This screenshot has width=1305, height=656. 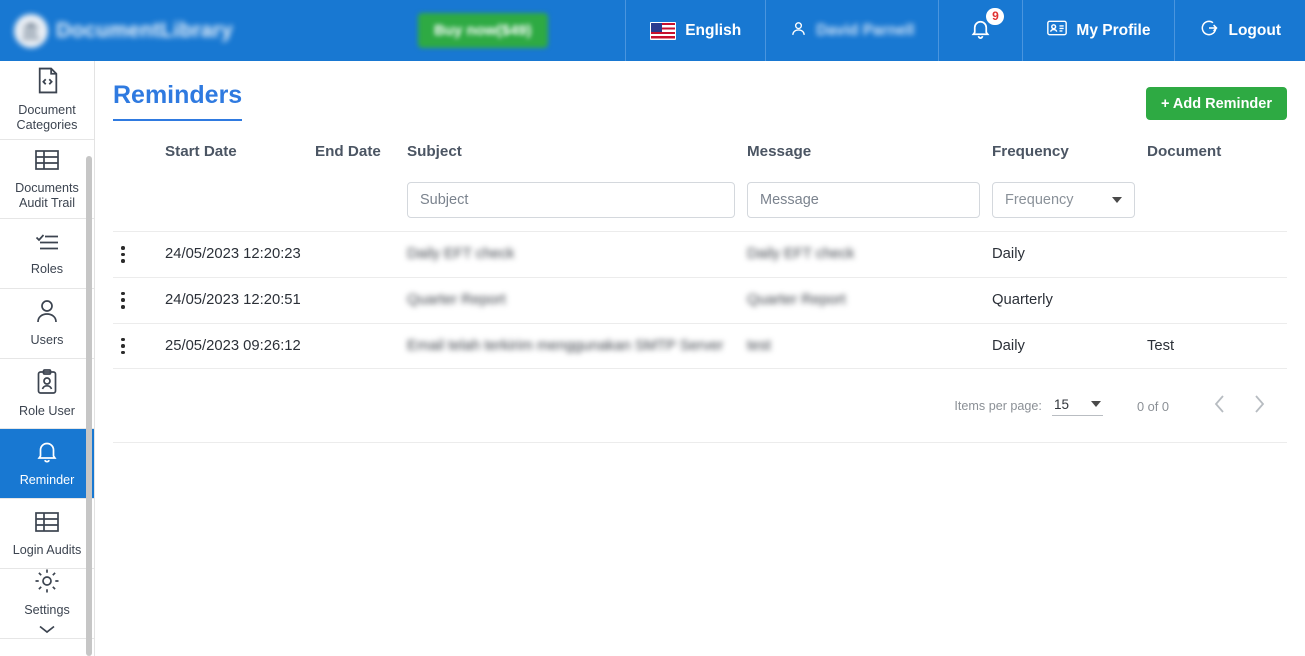 I want to click on message-filter-input, so click(x=863, y=200).